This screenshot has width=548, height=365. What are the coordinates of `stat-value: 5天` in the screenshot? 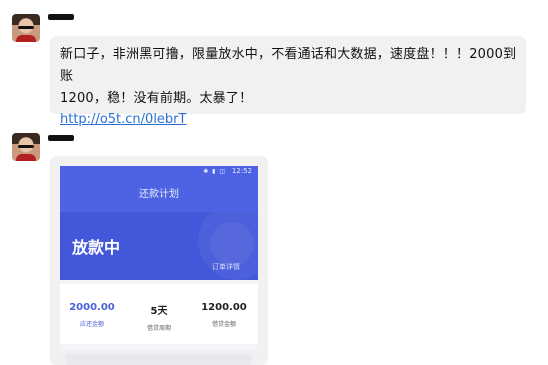 It's located at (159, 311).